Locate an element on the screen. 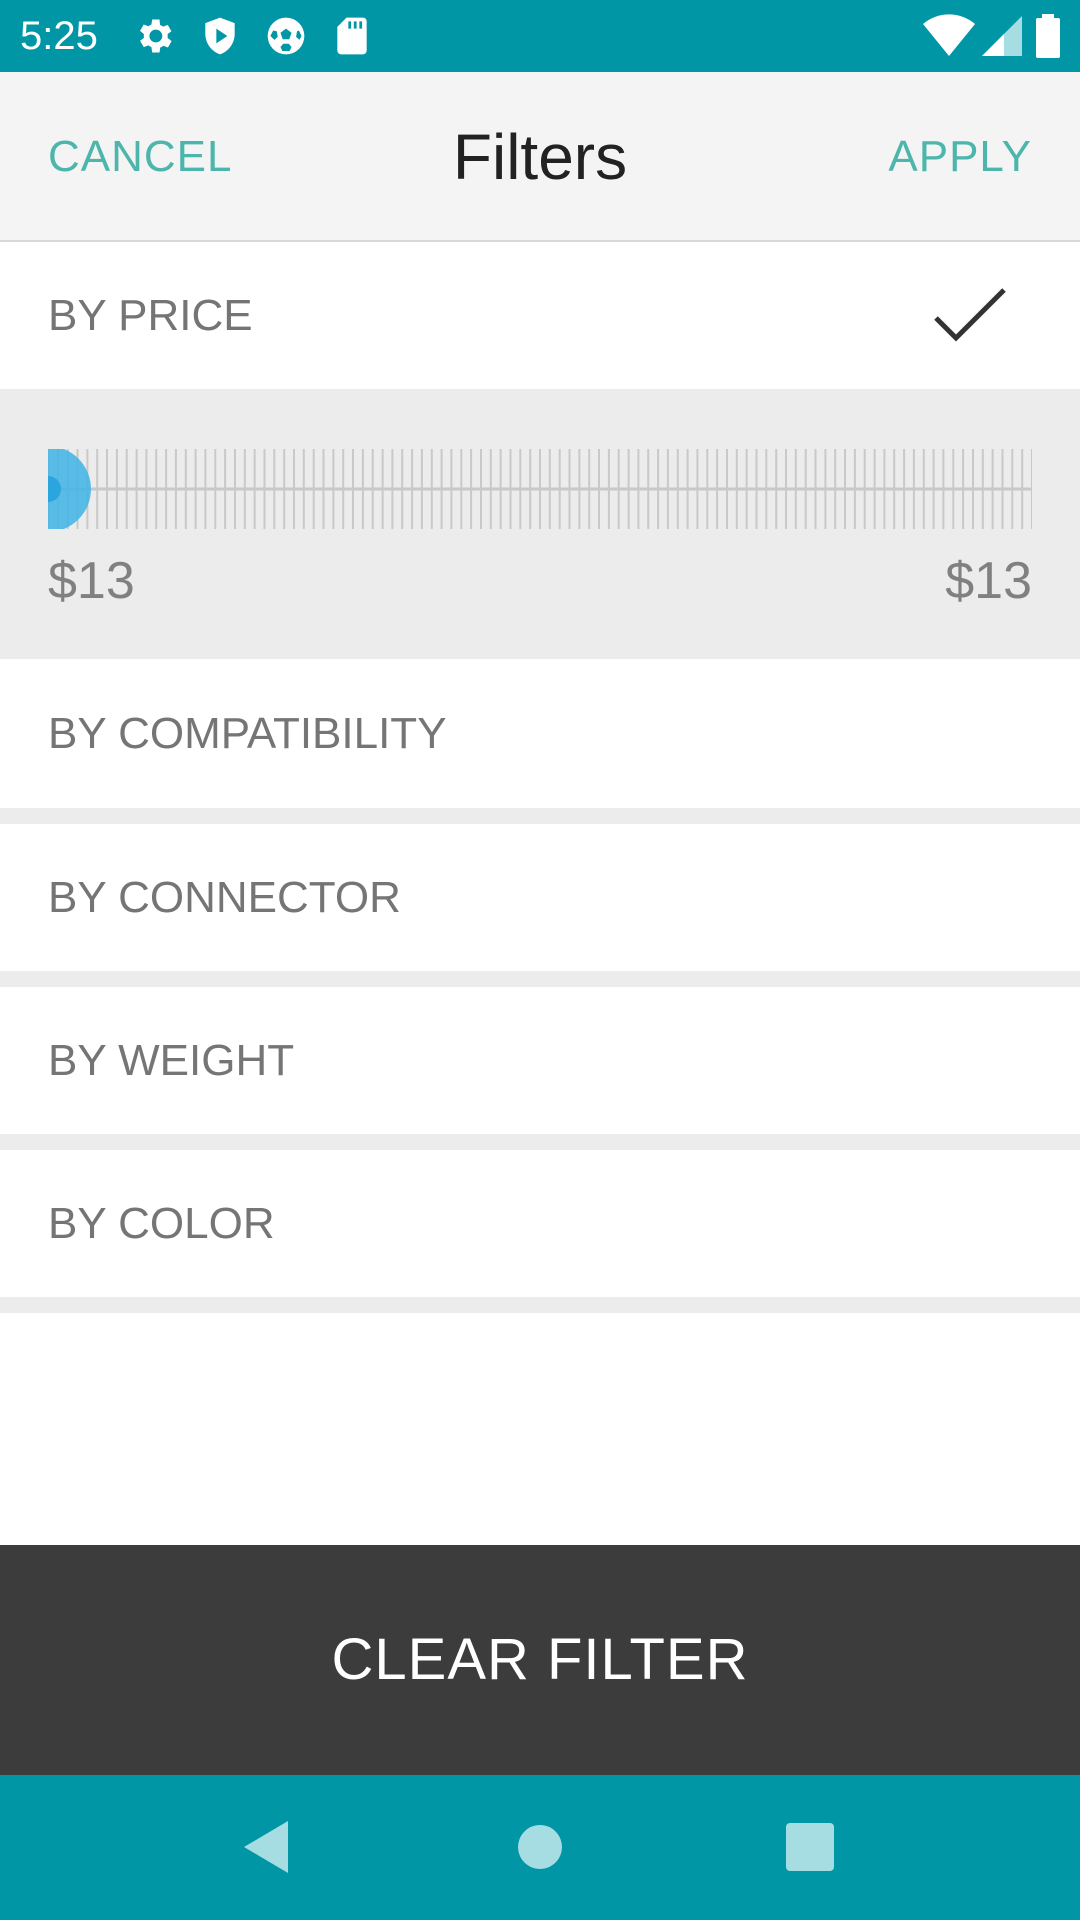  recents-icon is located at coordinates (810, 1847).